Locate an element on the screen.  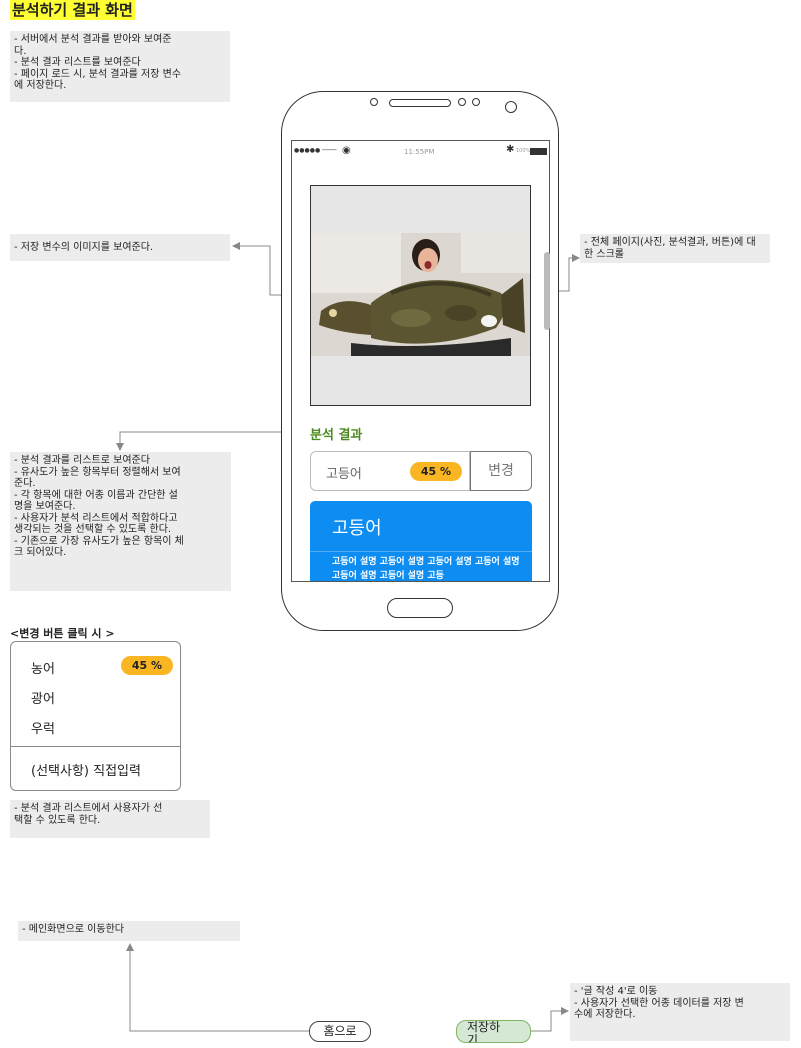
status-bar: ●●●●● ──── ◉ 11:55PM ✱ 100% is located at coordinates (420, 152).